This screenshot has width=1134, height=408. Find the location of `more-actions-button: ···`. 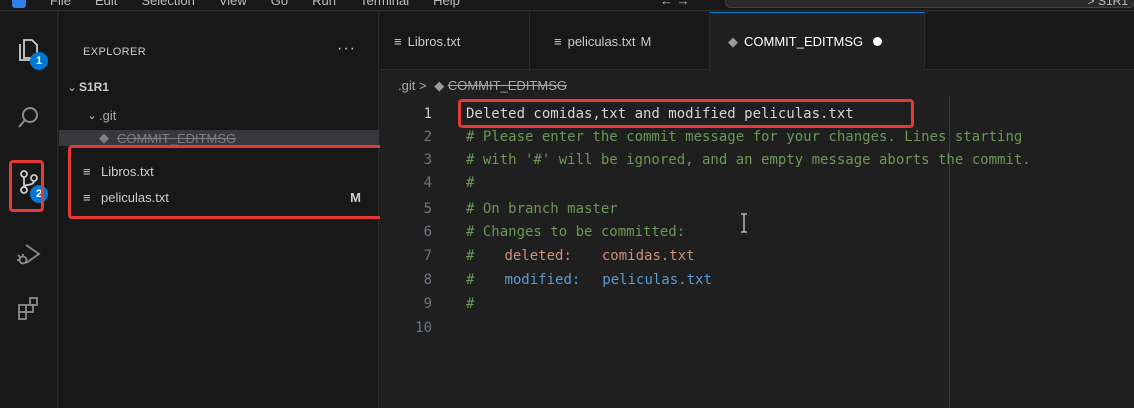

more-actions-button: ··· is located at coordinates (346, 49).